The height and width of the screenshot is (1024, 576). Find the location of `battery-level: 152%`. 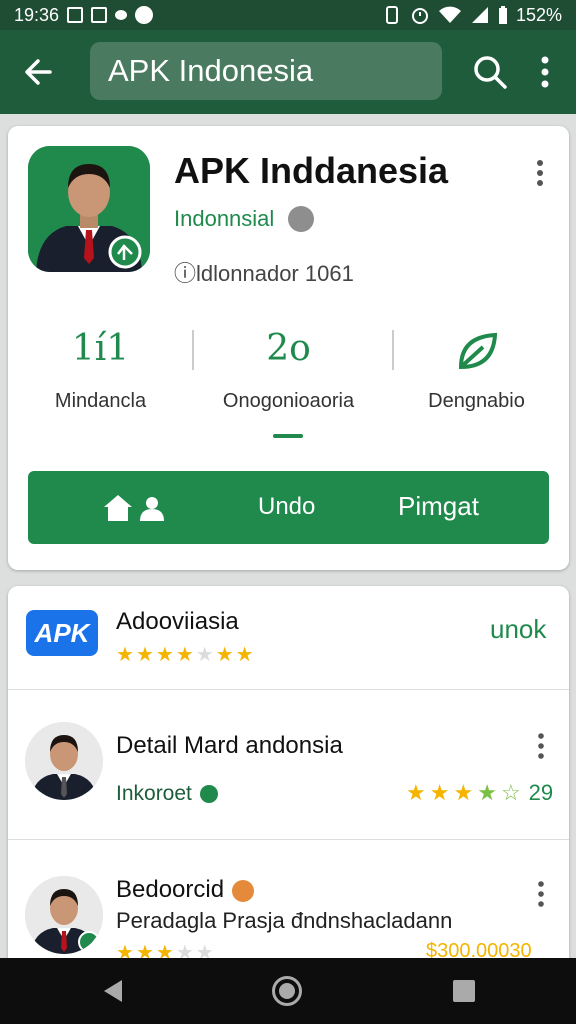

battery-level: 152% is located at coordinates (538, 14).